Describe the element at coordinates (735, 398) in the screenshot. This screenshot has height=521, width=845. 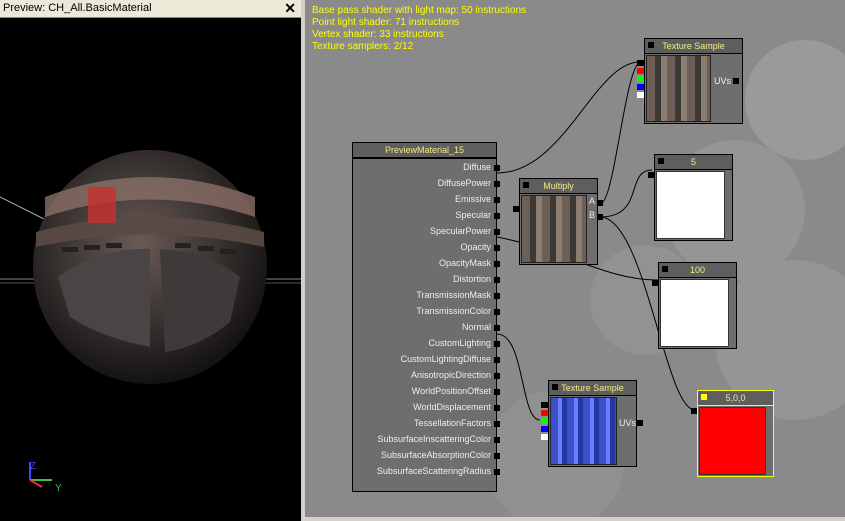
I see `vector-constant-title: 5,0,0` at that location.